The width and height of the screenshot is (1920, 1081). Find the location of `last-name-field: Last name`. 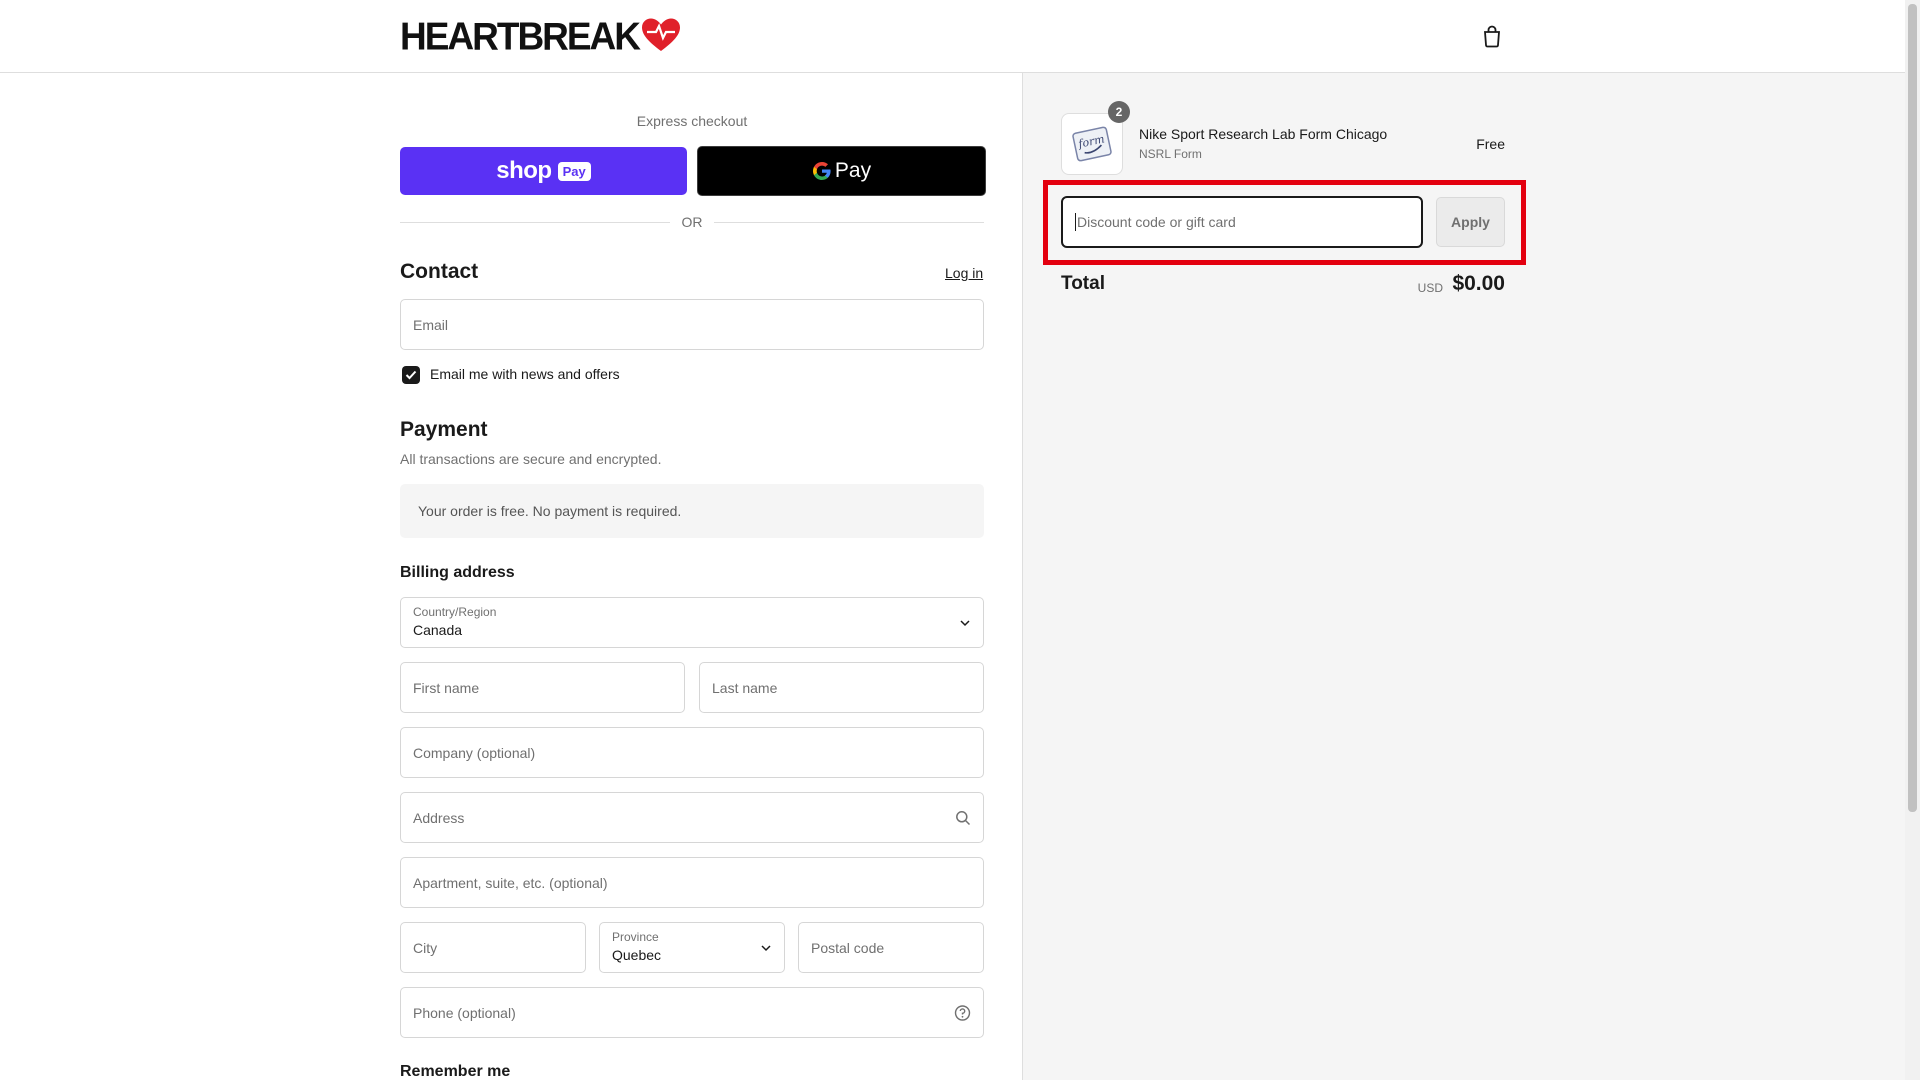

last-name-field: Last name is located at coordinates (841, 687).